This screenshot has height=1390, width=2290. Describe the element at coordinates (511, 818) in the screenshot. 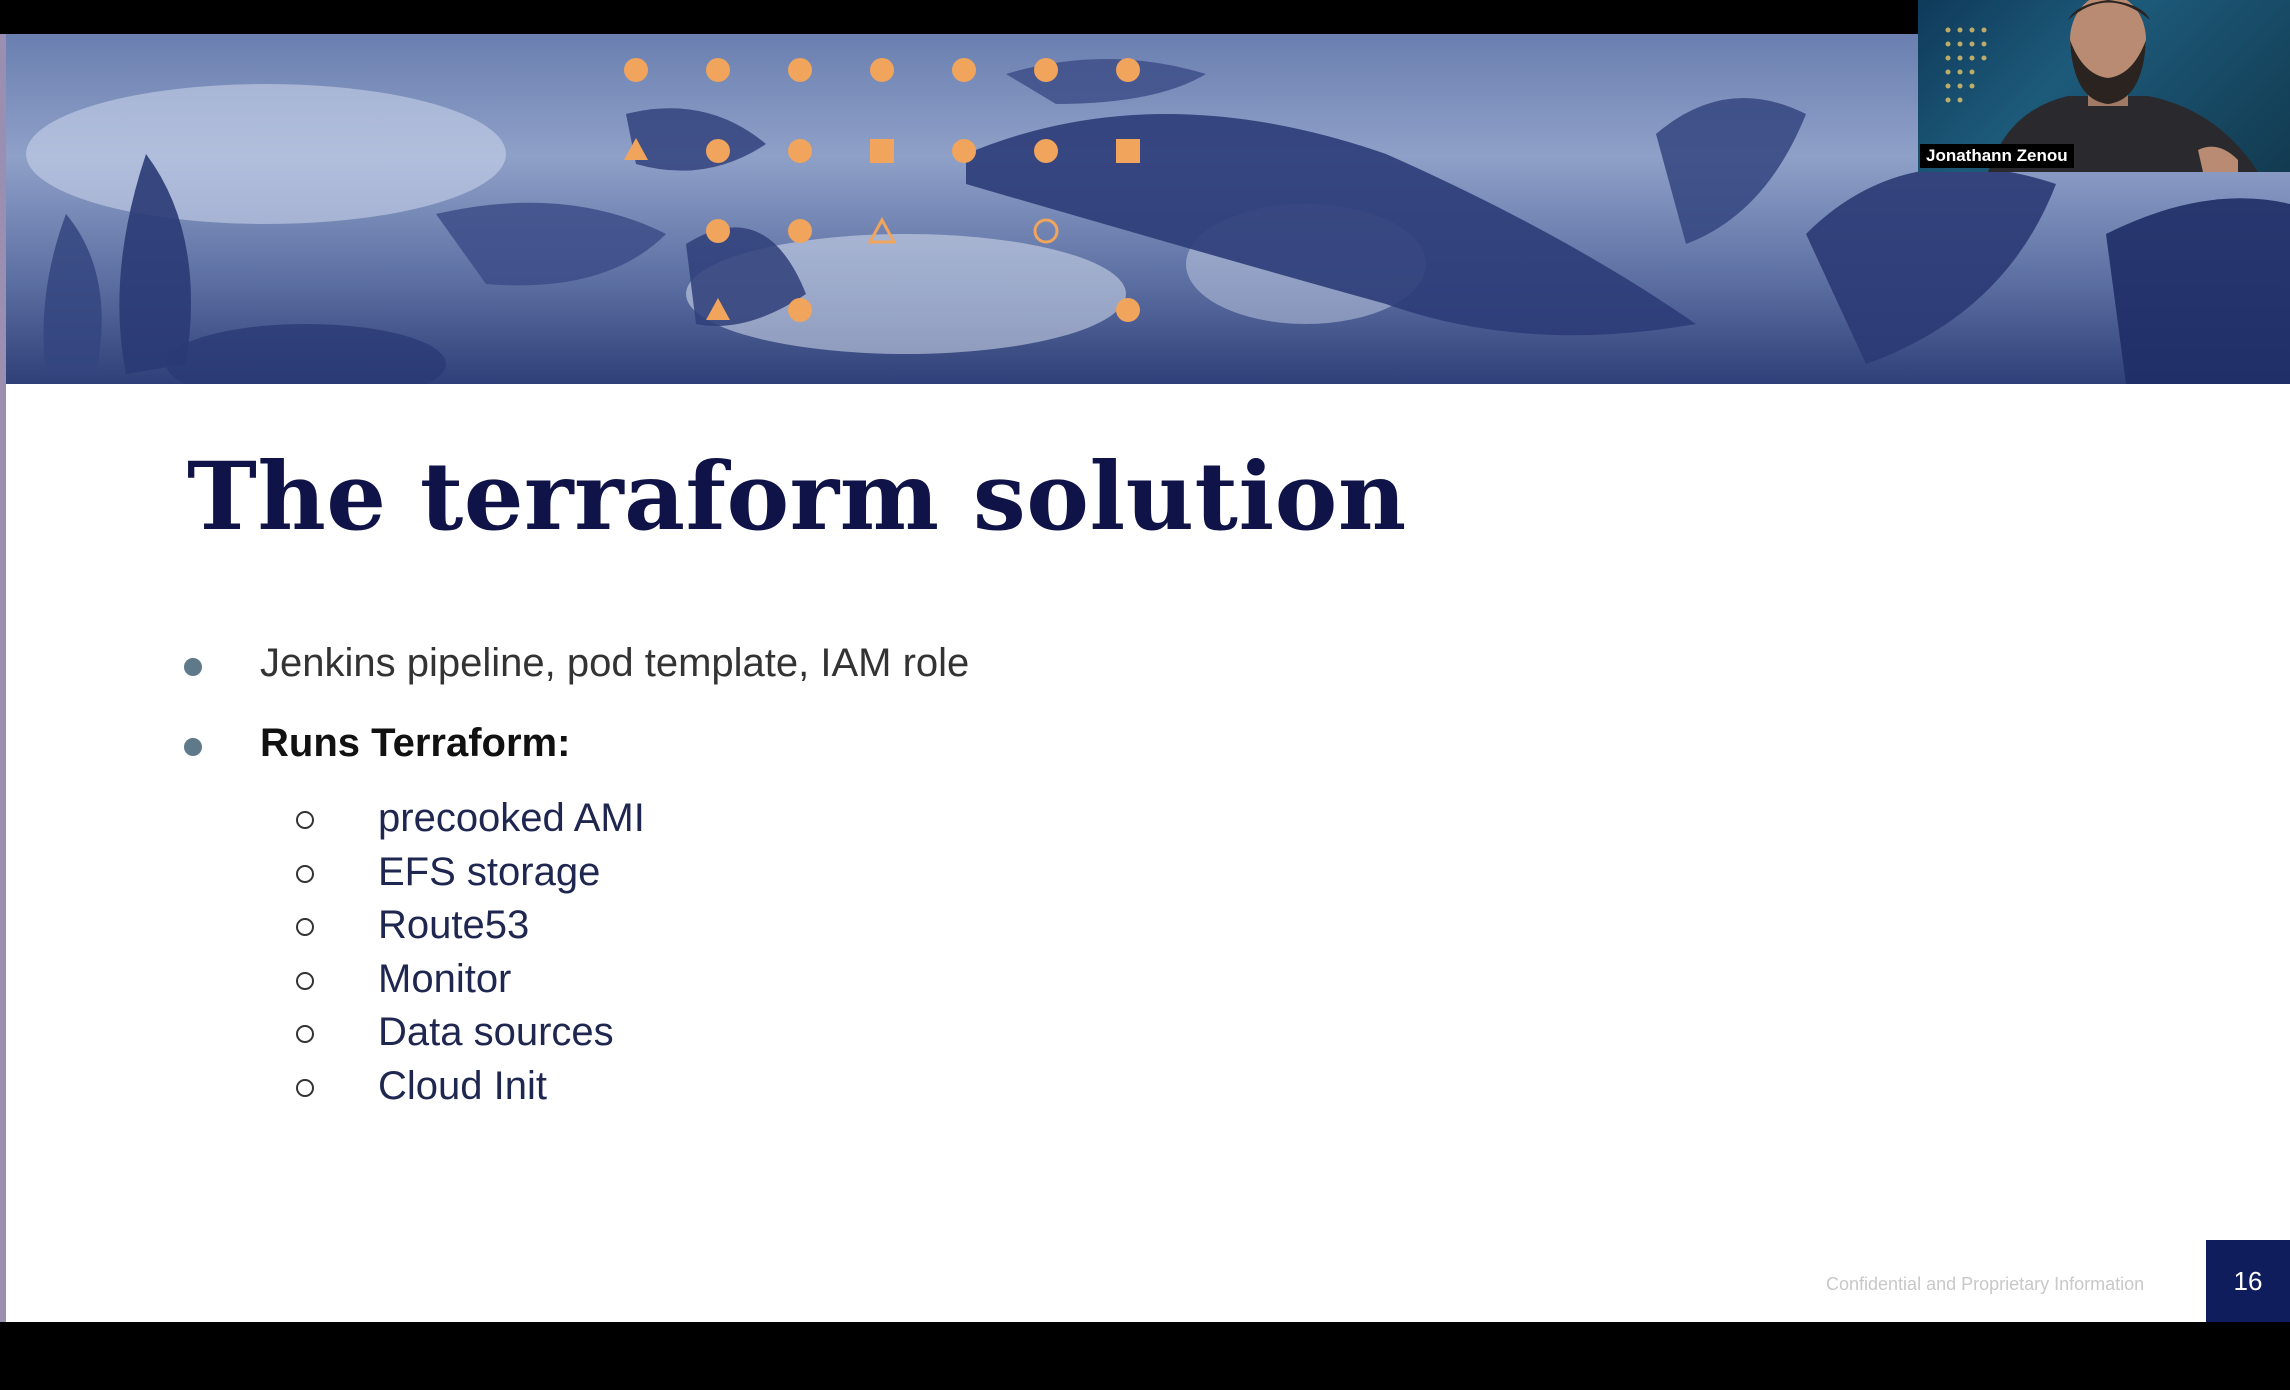

I see `sub-bullet-text: precooked AMI` at that location.